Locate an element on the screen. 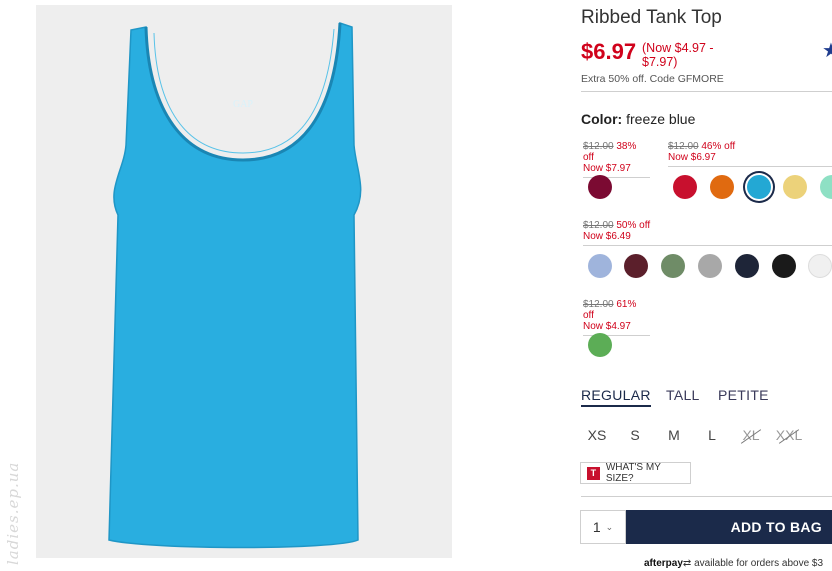  price-group: $12.00 46% off Now $6.97 is located at coordinates (750, 154).